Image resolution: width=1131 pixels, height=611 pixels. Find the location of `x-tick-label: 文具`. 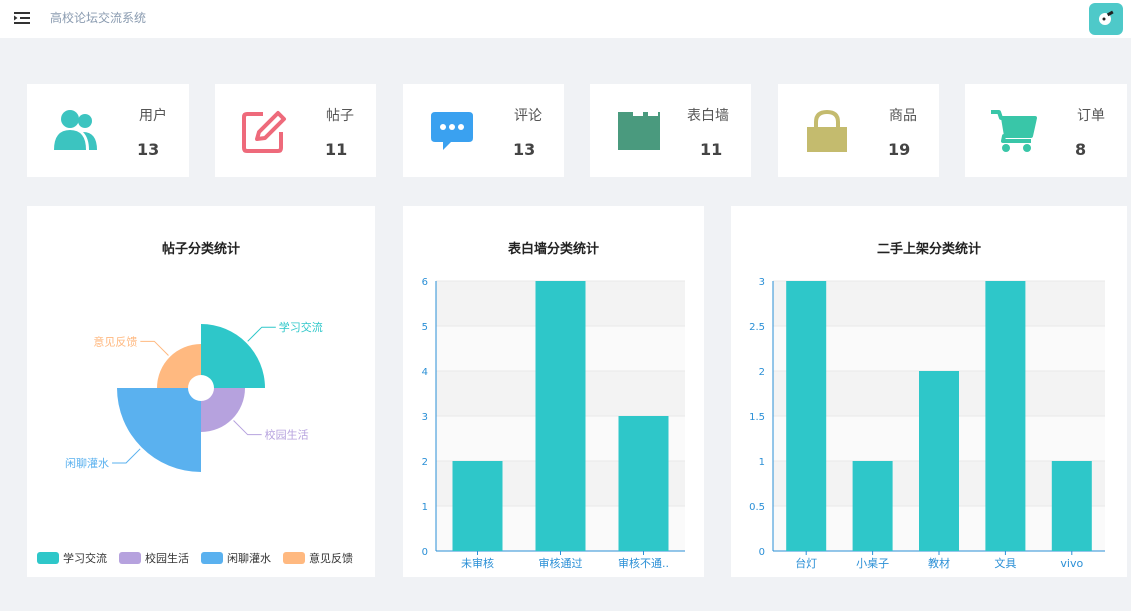

x-tick-label: 文具 is located at coordinates (1005, 563).